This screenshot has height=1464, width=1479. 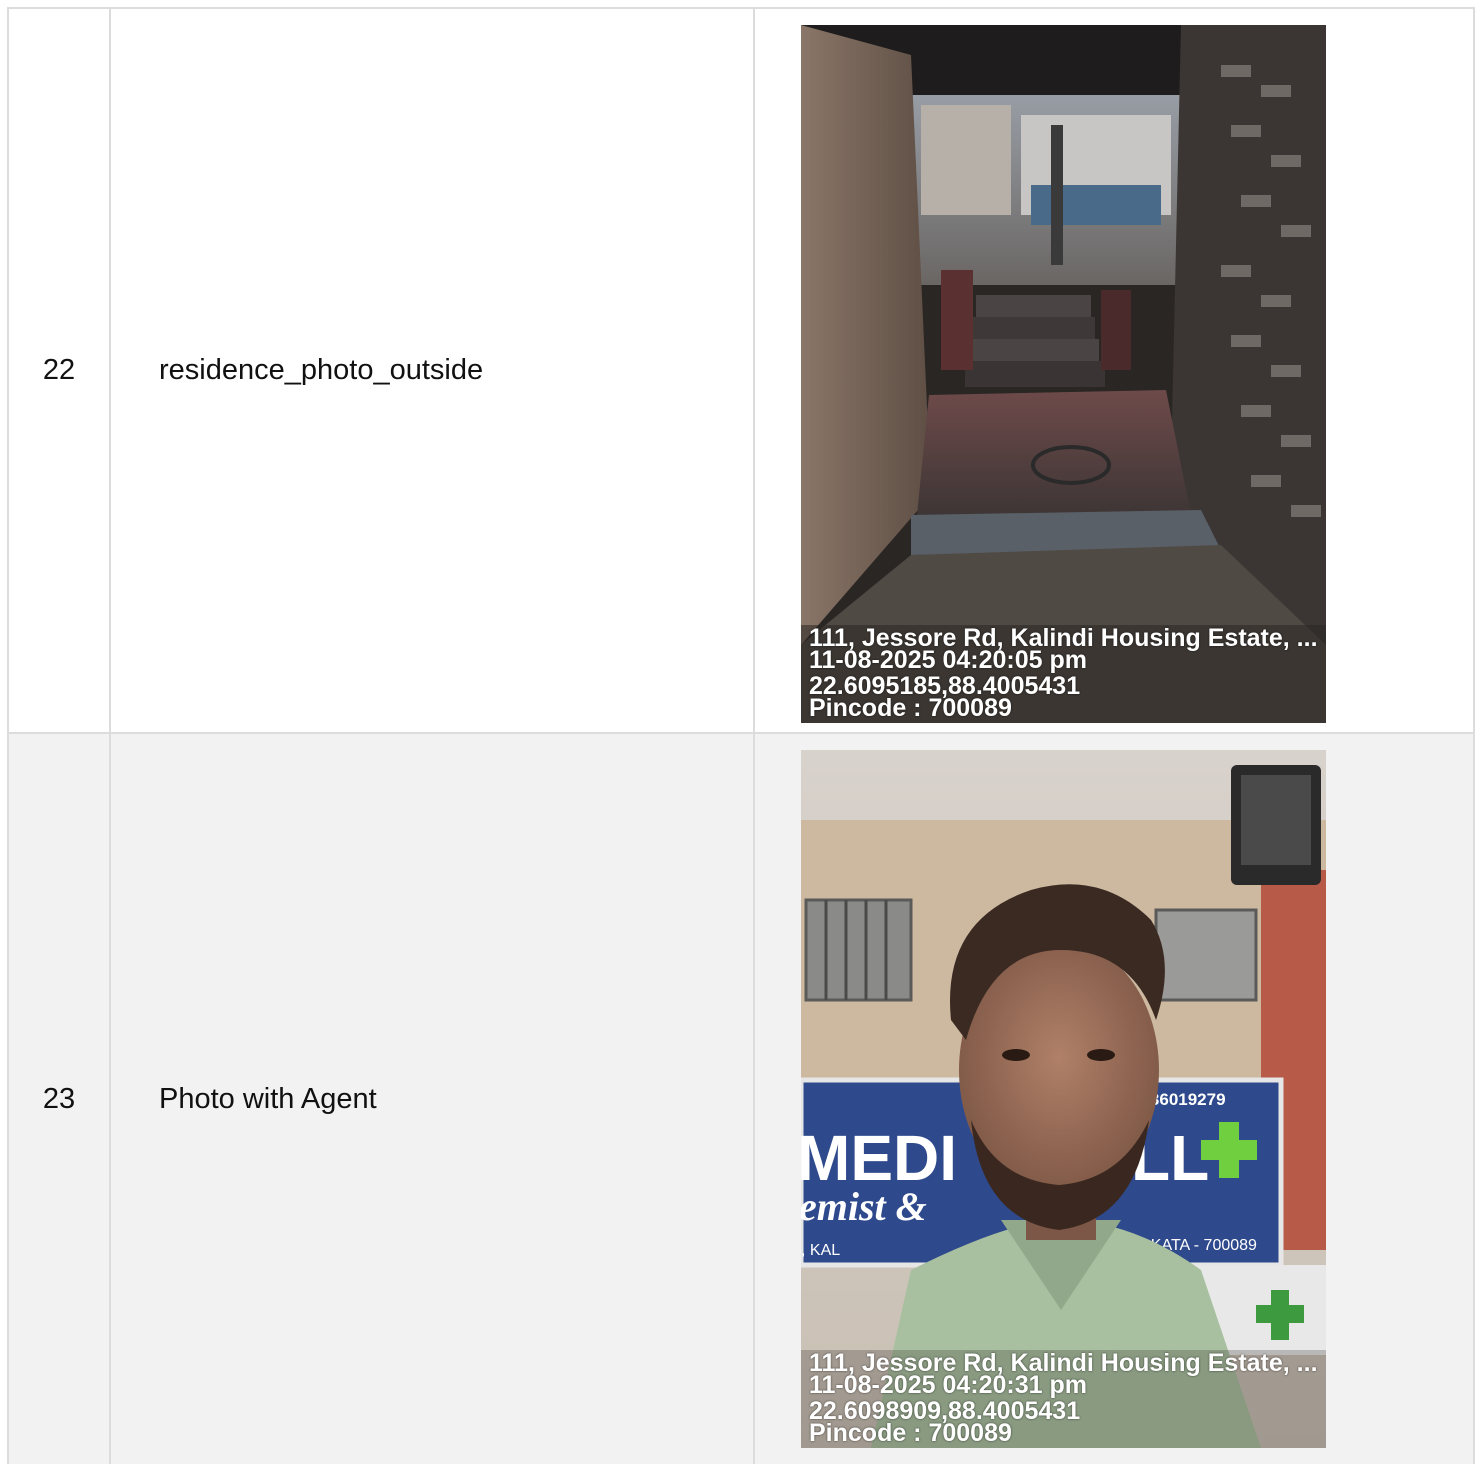 What do you see at coordinates (864, 1206) in the screenshot?
I see `sign-line2: emist &` at bounding box center [864, 1206].